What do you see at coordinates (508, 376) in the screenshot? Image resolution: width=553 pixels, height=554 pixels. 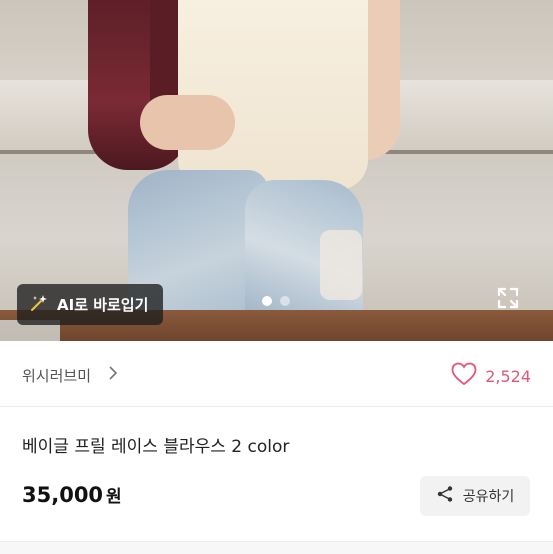 I see `like-count: 2,524` at bounding box center [508, 376].